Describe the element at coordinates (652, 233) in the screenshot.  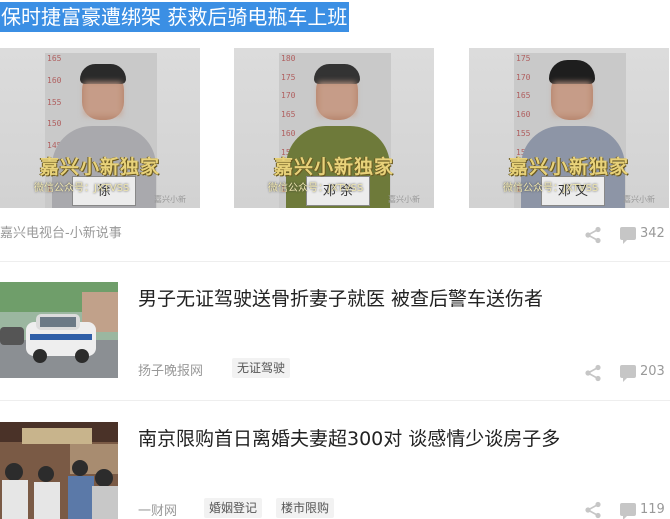
I see `comment-number: 342` at that location.